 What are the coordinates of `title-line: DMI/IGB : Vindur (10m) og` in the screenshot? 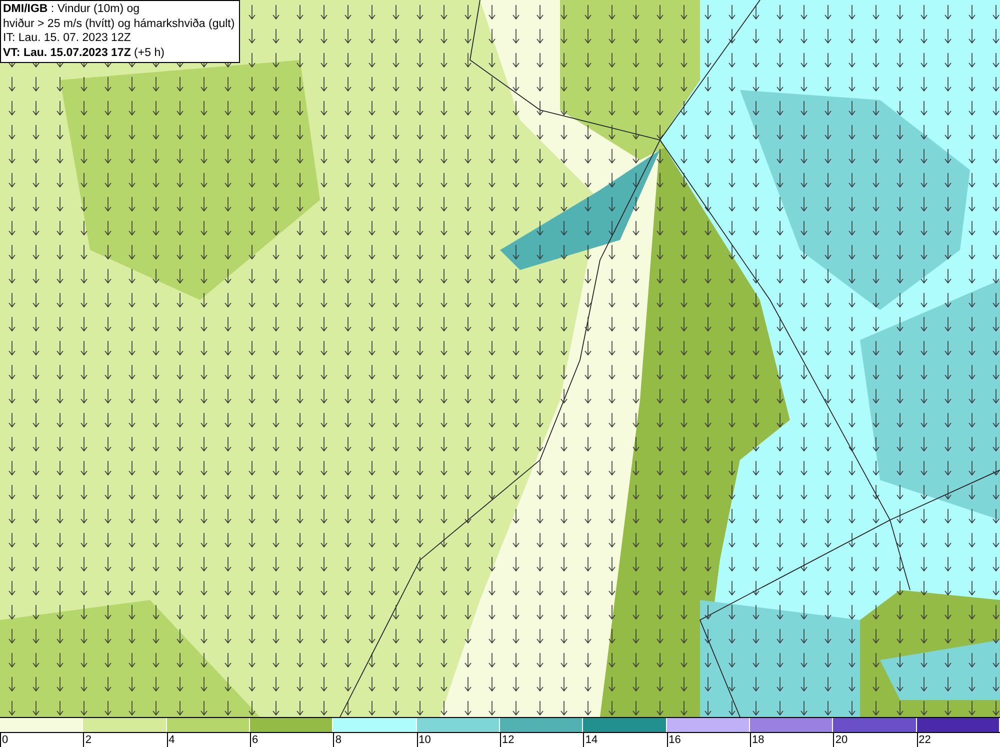 It's located at (72, 9).